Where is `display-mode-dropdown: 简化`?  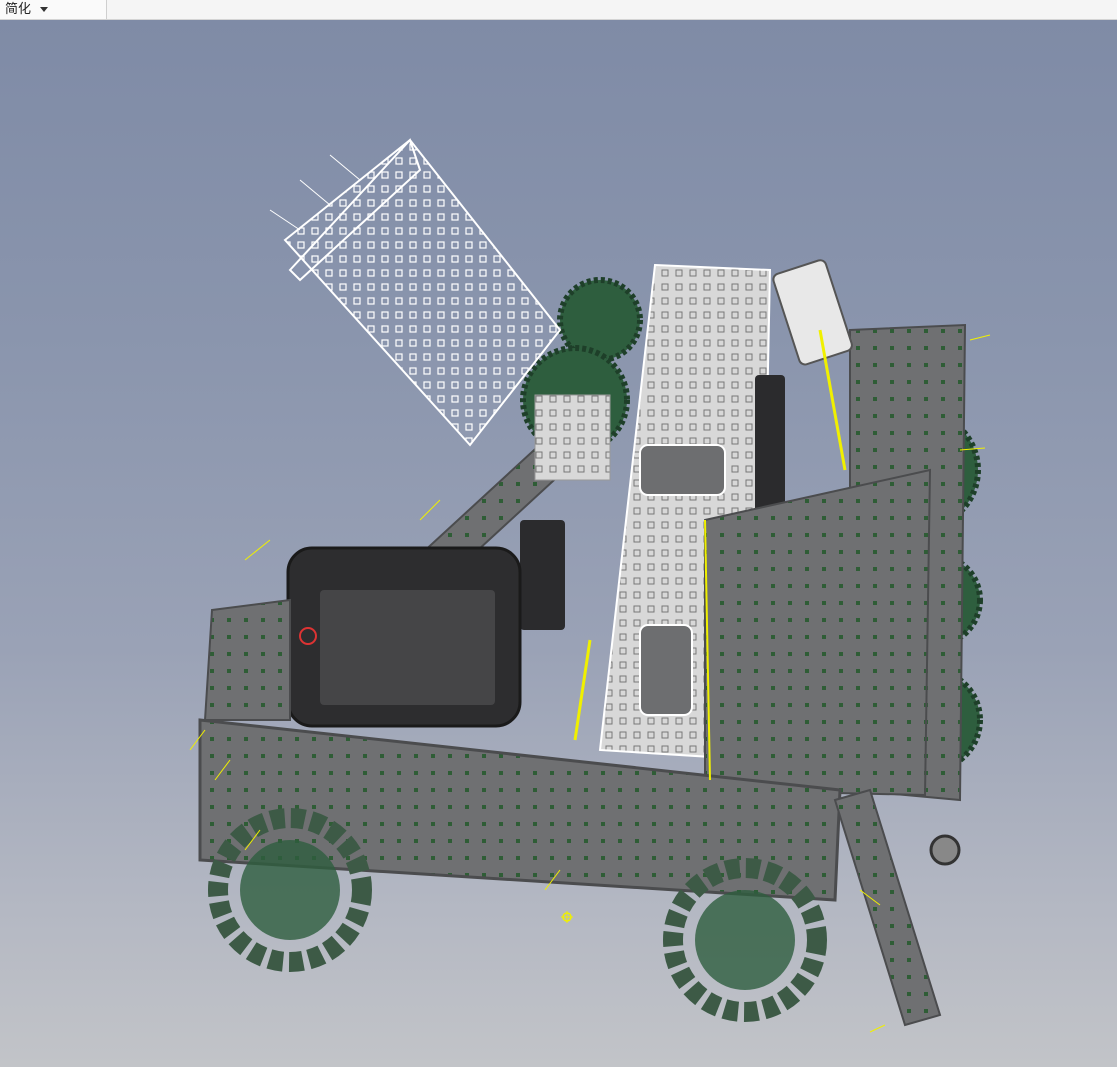 display-mode-dropdown: 简化 is located at coordinates (53, 9).